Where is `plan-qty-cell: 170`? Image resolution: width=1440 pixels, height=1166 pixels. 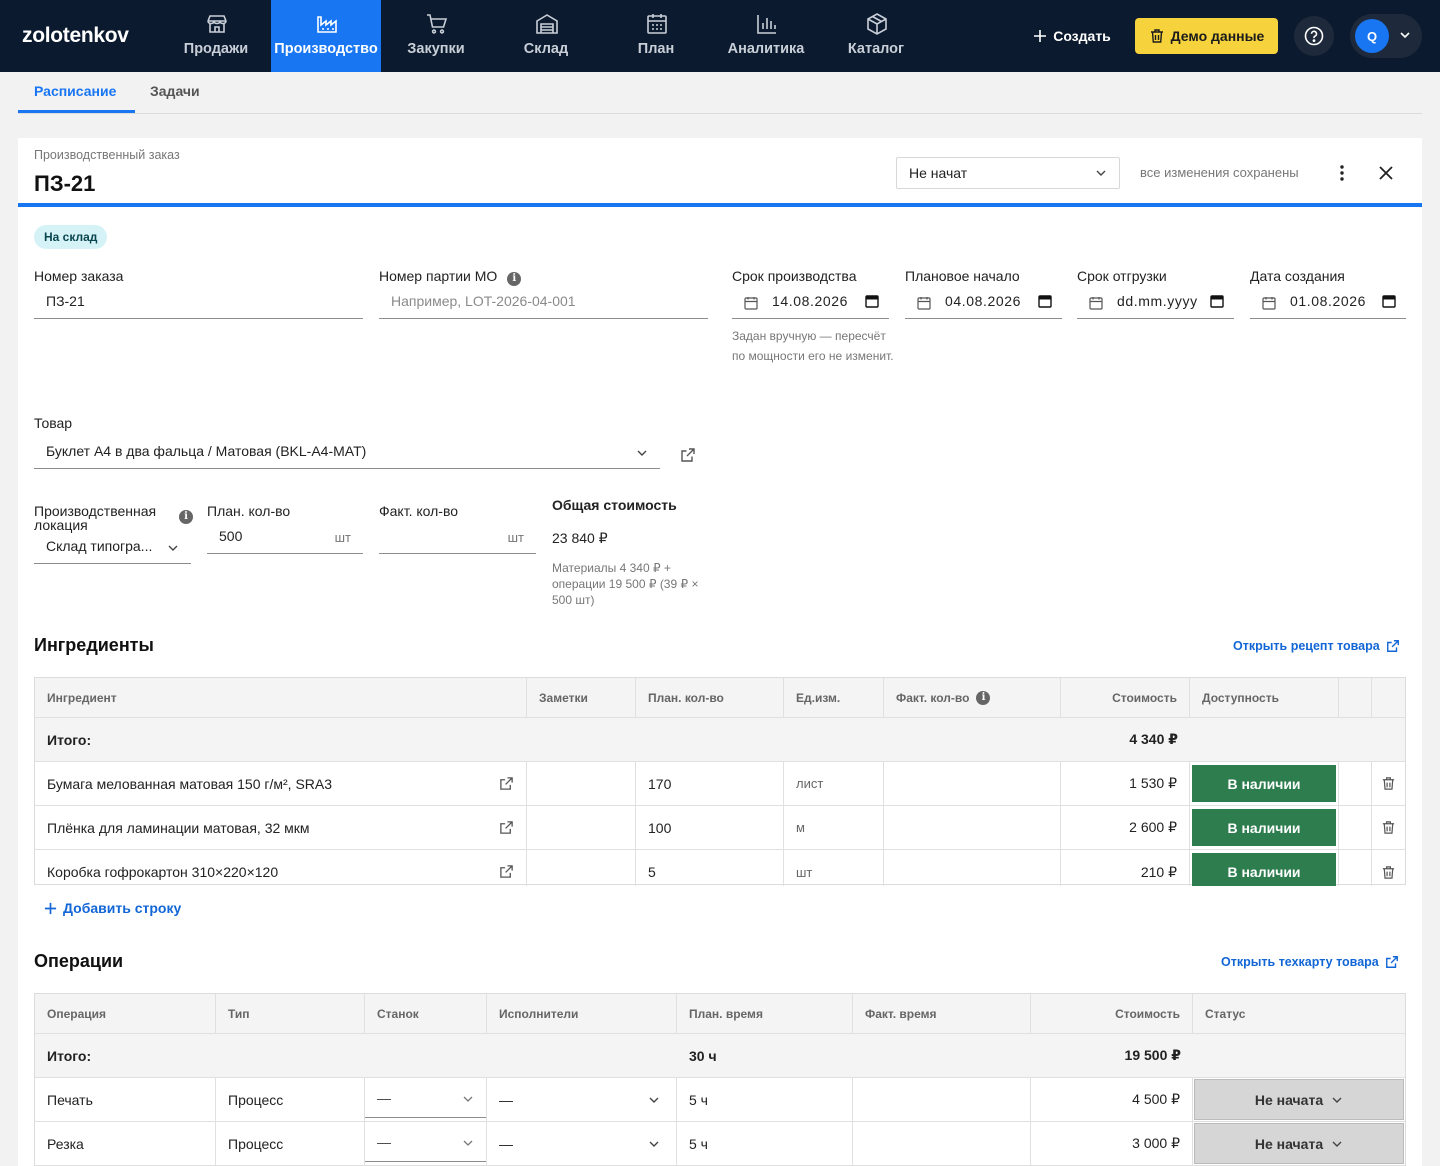
plan-qty-cell: 170 is located at coordinates (710, 783).